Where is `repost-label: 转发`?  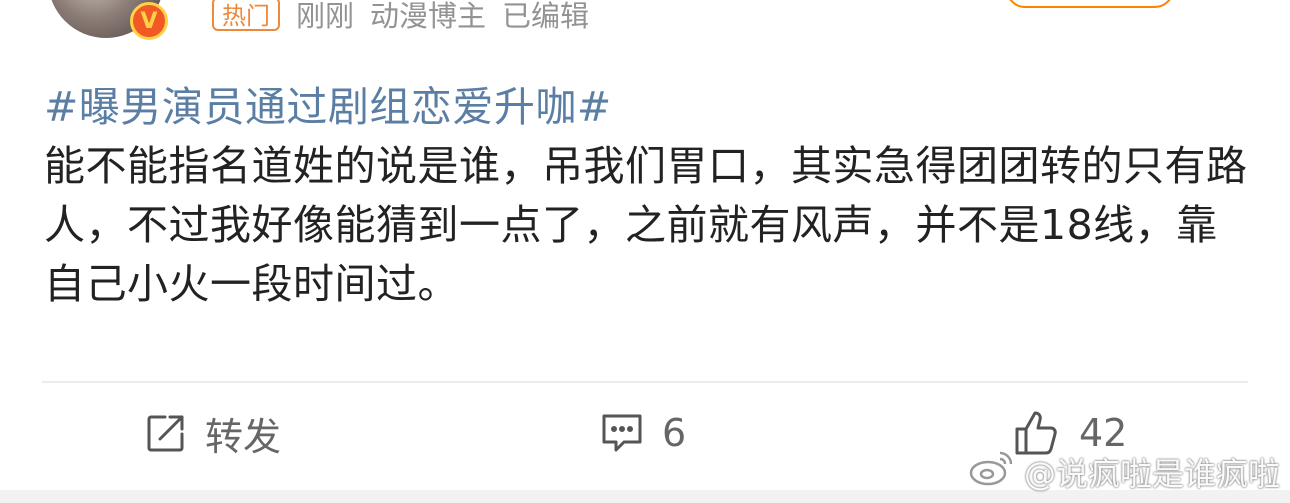
repost-label: 转发 is located at coordinates (243, 436).